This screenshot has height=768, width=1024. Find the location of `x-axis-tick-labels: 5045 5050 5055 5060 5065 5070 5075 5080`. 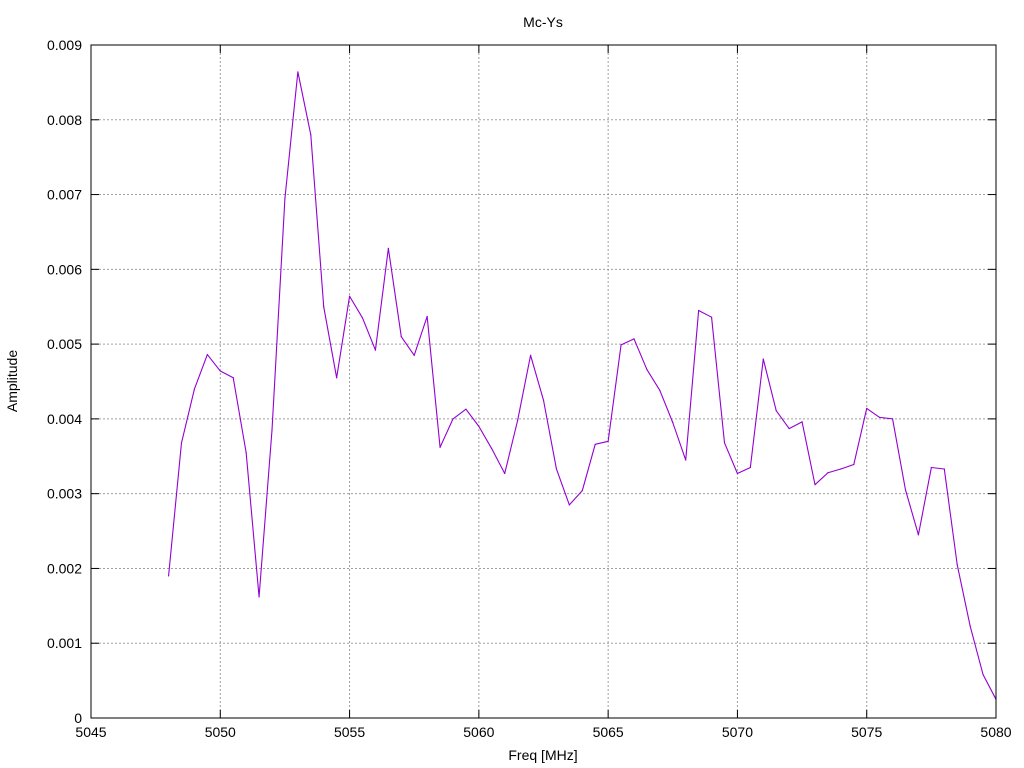

x-axis-tick-labels: 5045 5050 5055 5060 5065 5070 5075 5080 is located at coordinates (543, 732).